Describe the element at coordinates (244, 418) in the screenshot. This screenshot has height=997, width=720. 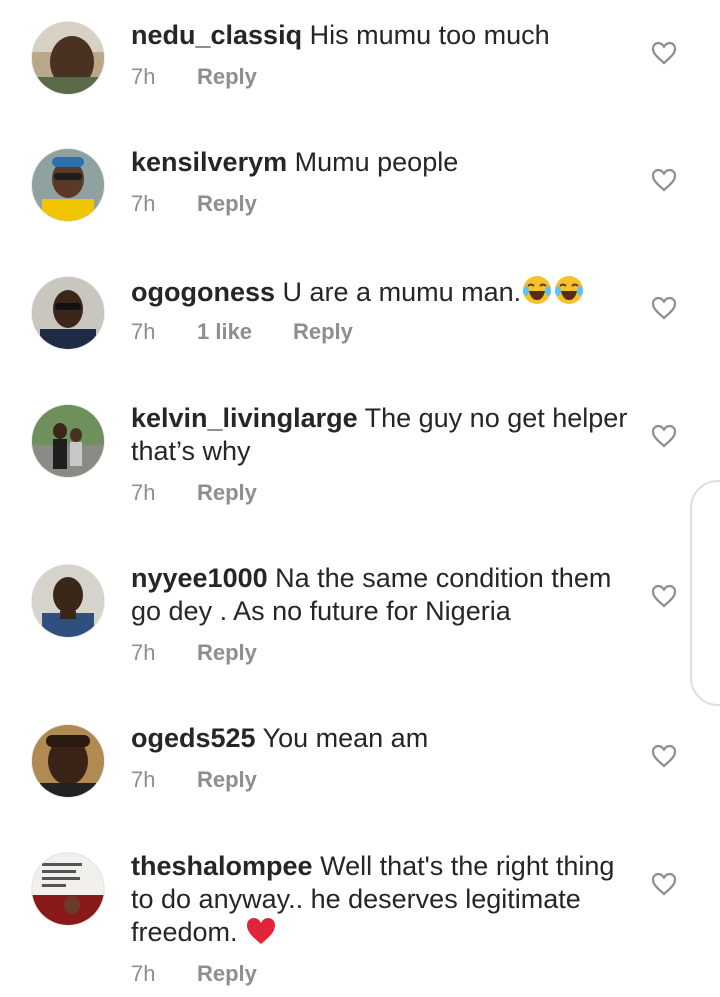
I see `comment-username: kelvin_livinglarge` at that location.